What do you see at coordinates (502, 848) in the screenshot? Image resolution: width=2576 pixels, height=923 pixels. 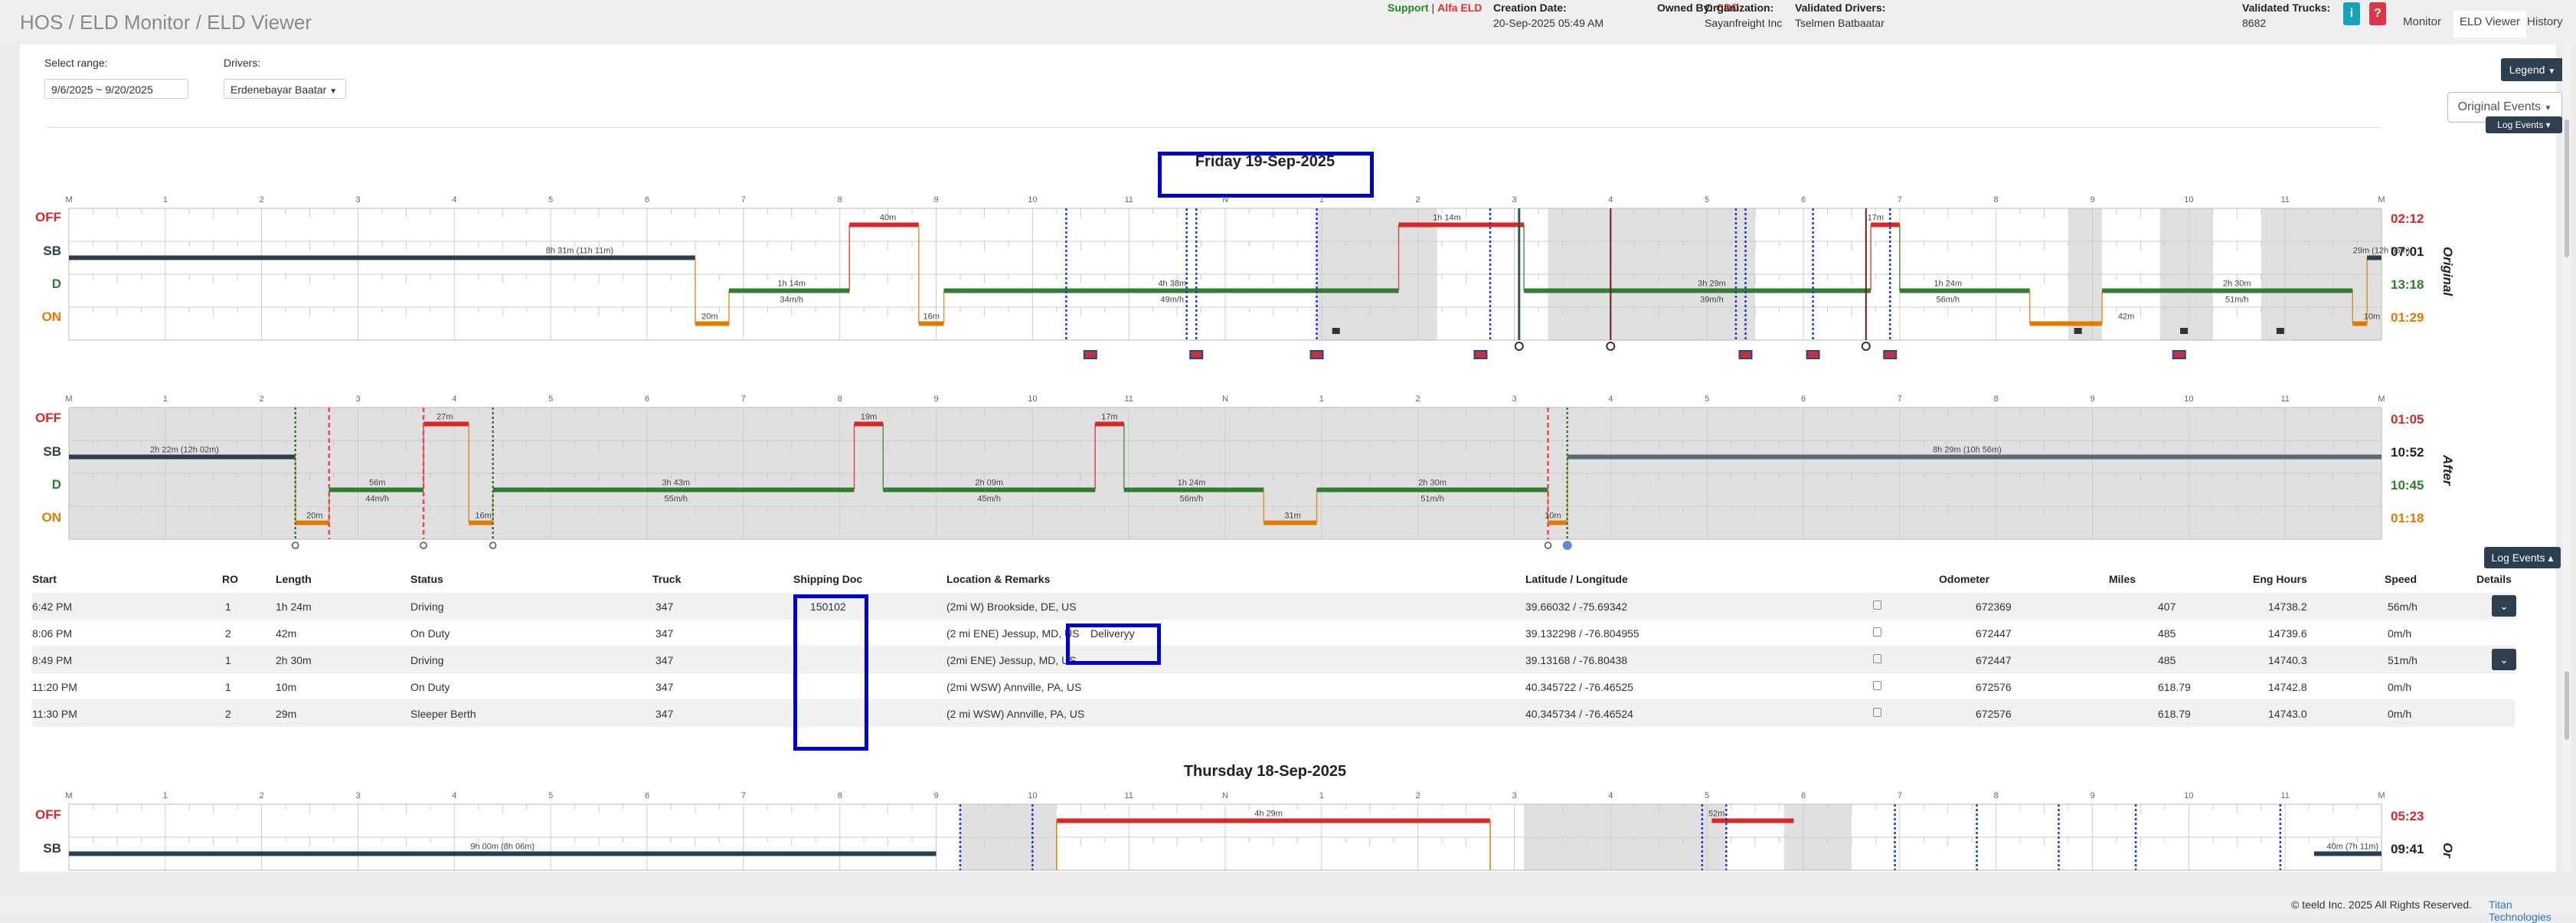 I see `duration-label: 9h 00m (8h 06m)` at bounding box center [502, 848].